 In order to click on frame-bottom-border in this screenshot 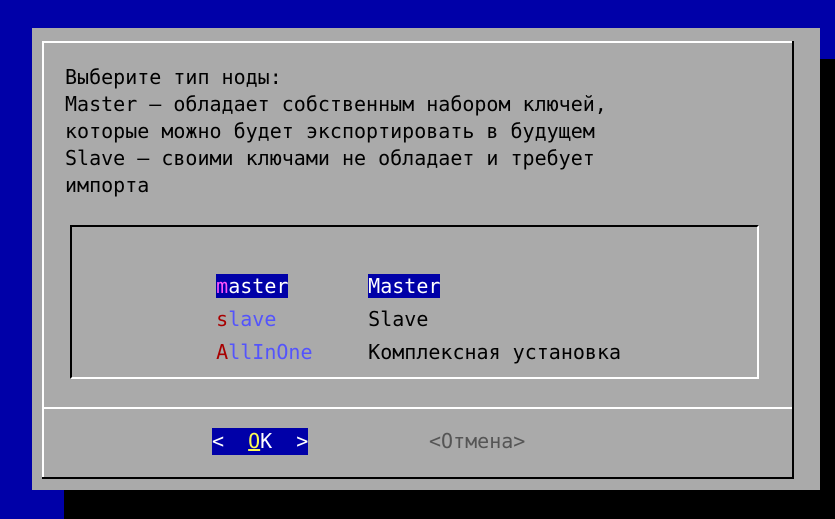, I will do `click(418, 478)`.